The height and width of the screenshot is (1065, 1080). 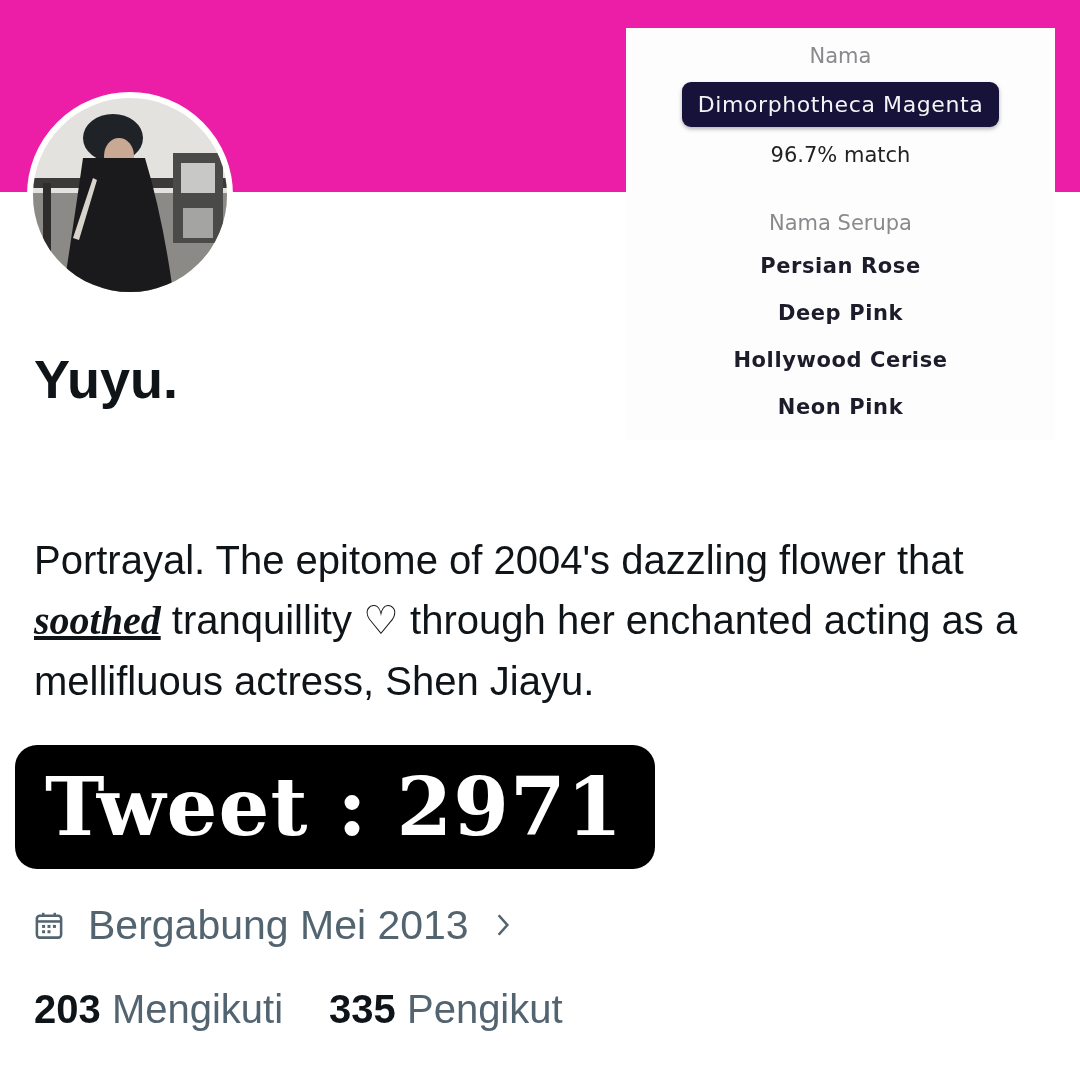 I want to click on similar-color-name: Hollywood Cerise, so click(x=840, y=360).